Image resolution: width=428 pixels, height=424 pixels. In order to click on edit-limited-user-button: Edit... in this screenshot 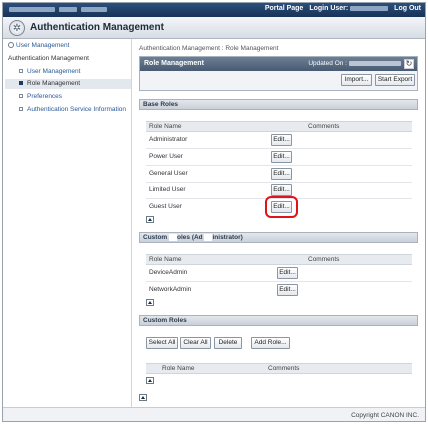, I will do `click(281, 190)`.